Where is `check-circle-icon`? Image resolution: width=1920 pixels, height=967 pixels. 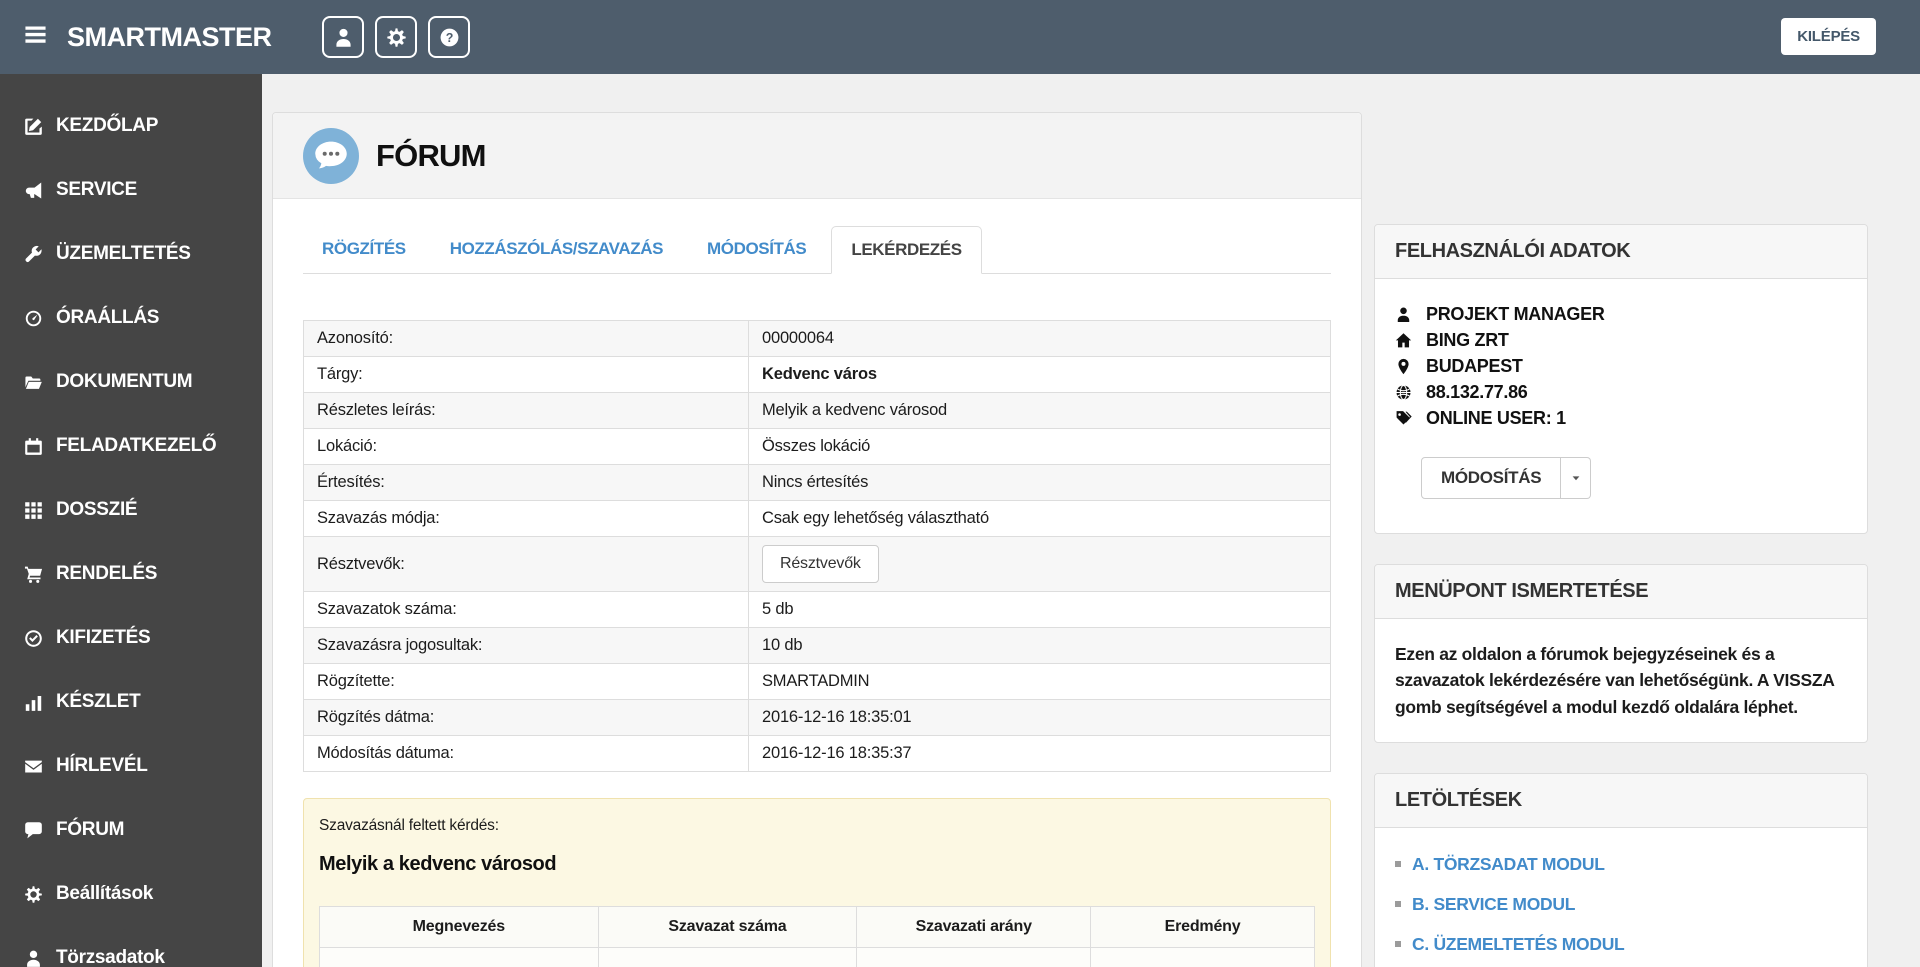
check-circle-icon is located at coordinates (33, 638).